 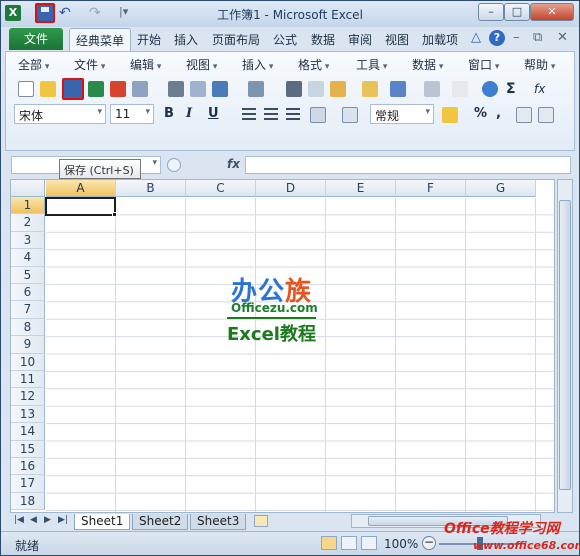 What do you see at coordinates (537, 37) in the screenshot?
I see `doc-restore-icon: ⧉` at bounding box center [537, 37].